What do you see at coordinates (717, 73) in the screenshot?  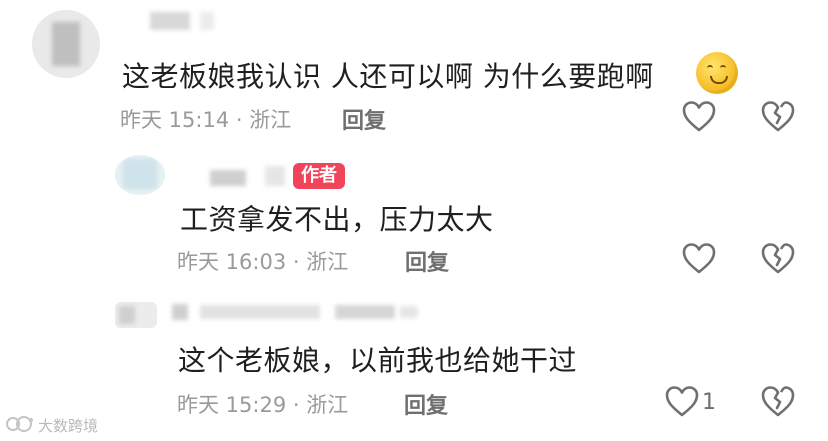 I see `thinking-face-icon` at bounding box center [717, 73].